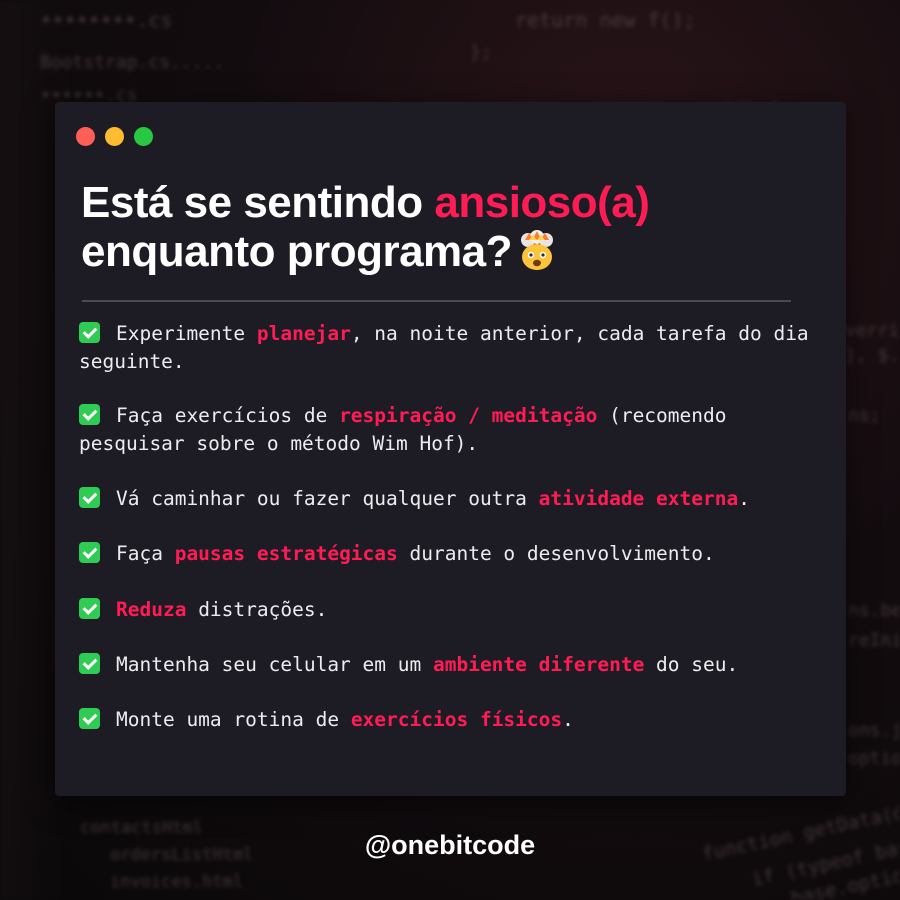  What do you see at coordinates (177, 882) in the screenshot?
I see `bg-code-line: invoices.html` at bounding box center [177, 882].